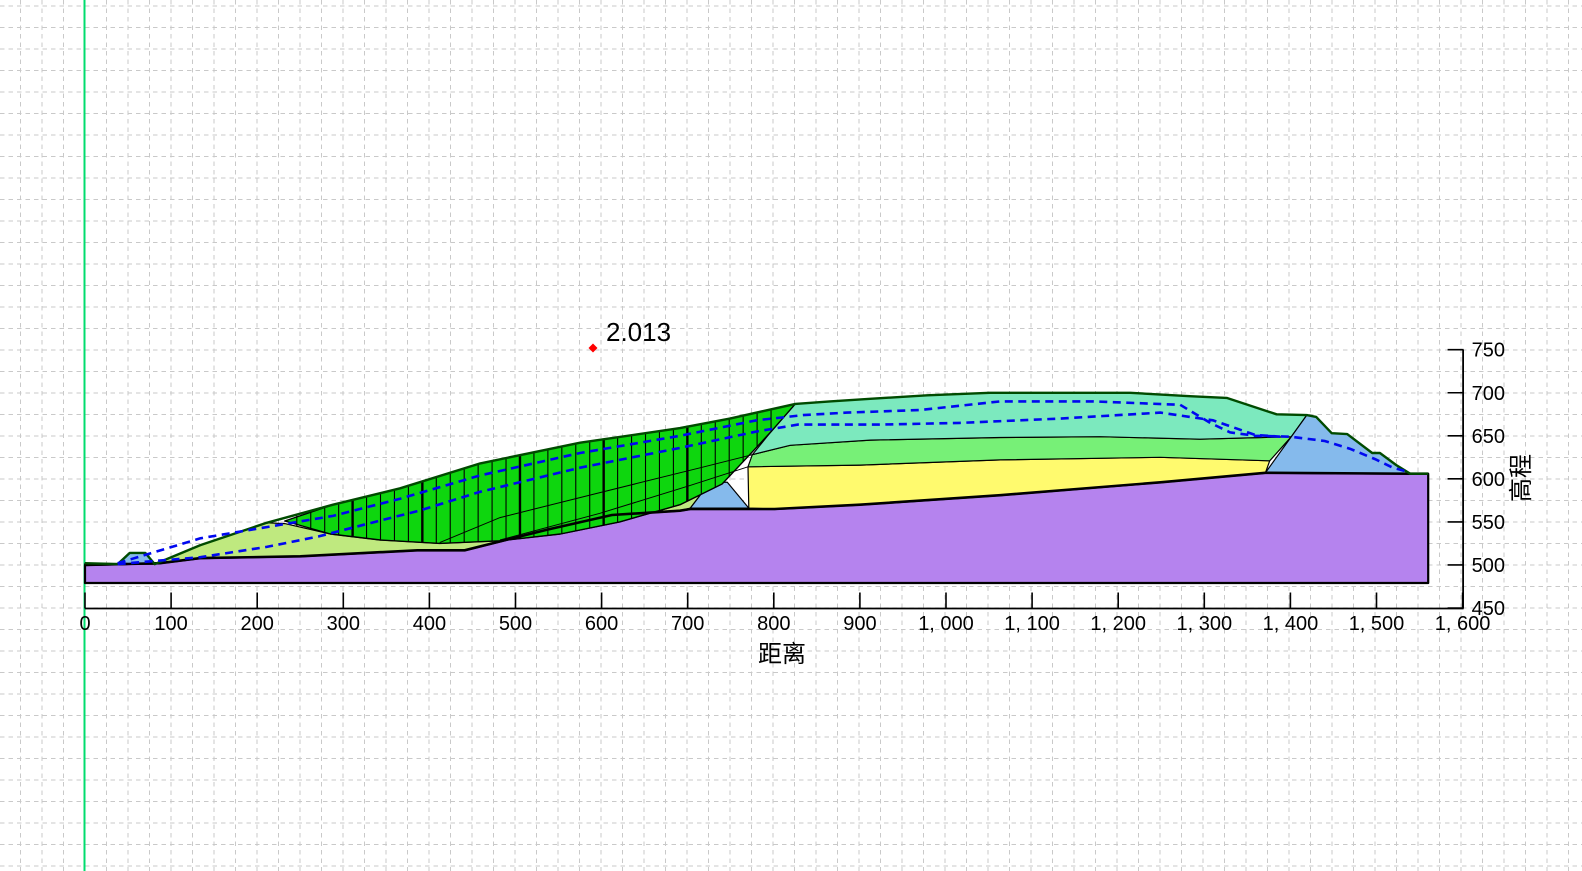 The height and width of the screenshot is (871, 1582). What do you see at coordinates (1488, 480) in the screenshot?
I see `y-tick-label: 600` at bounding box center [1488, 480].